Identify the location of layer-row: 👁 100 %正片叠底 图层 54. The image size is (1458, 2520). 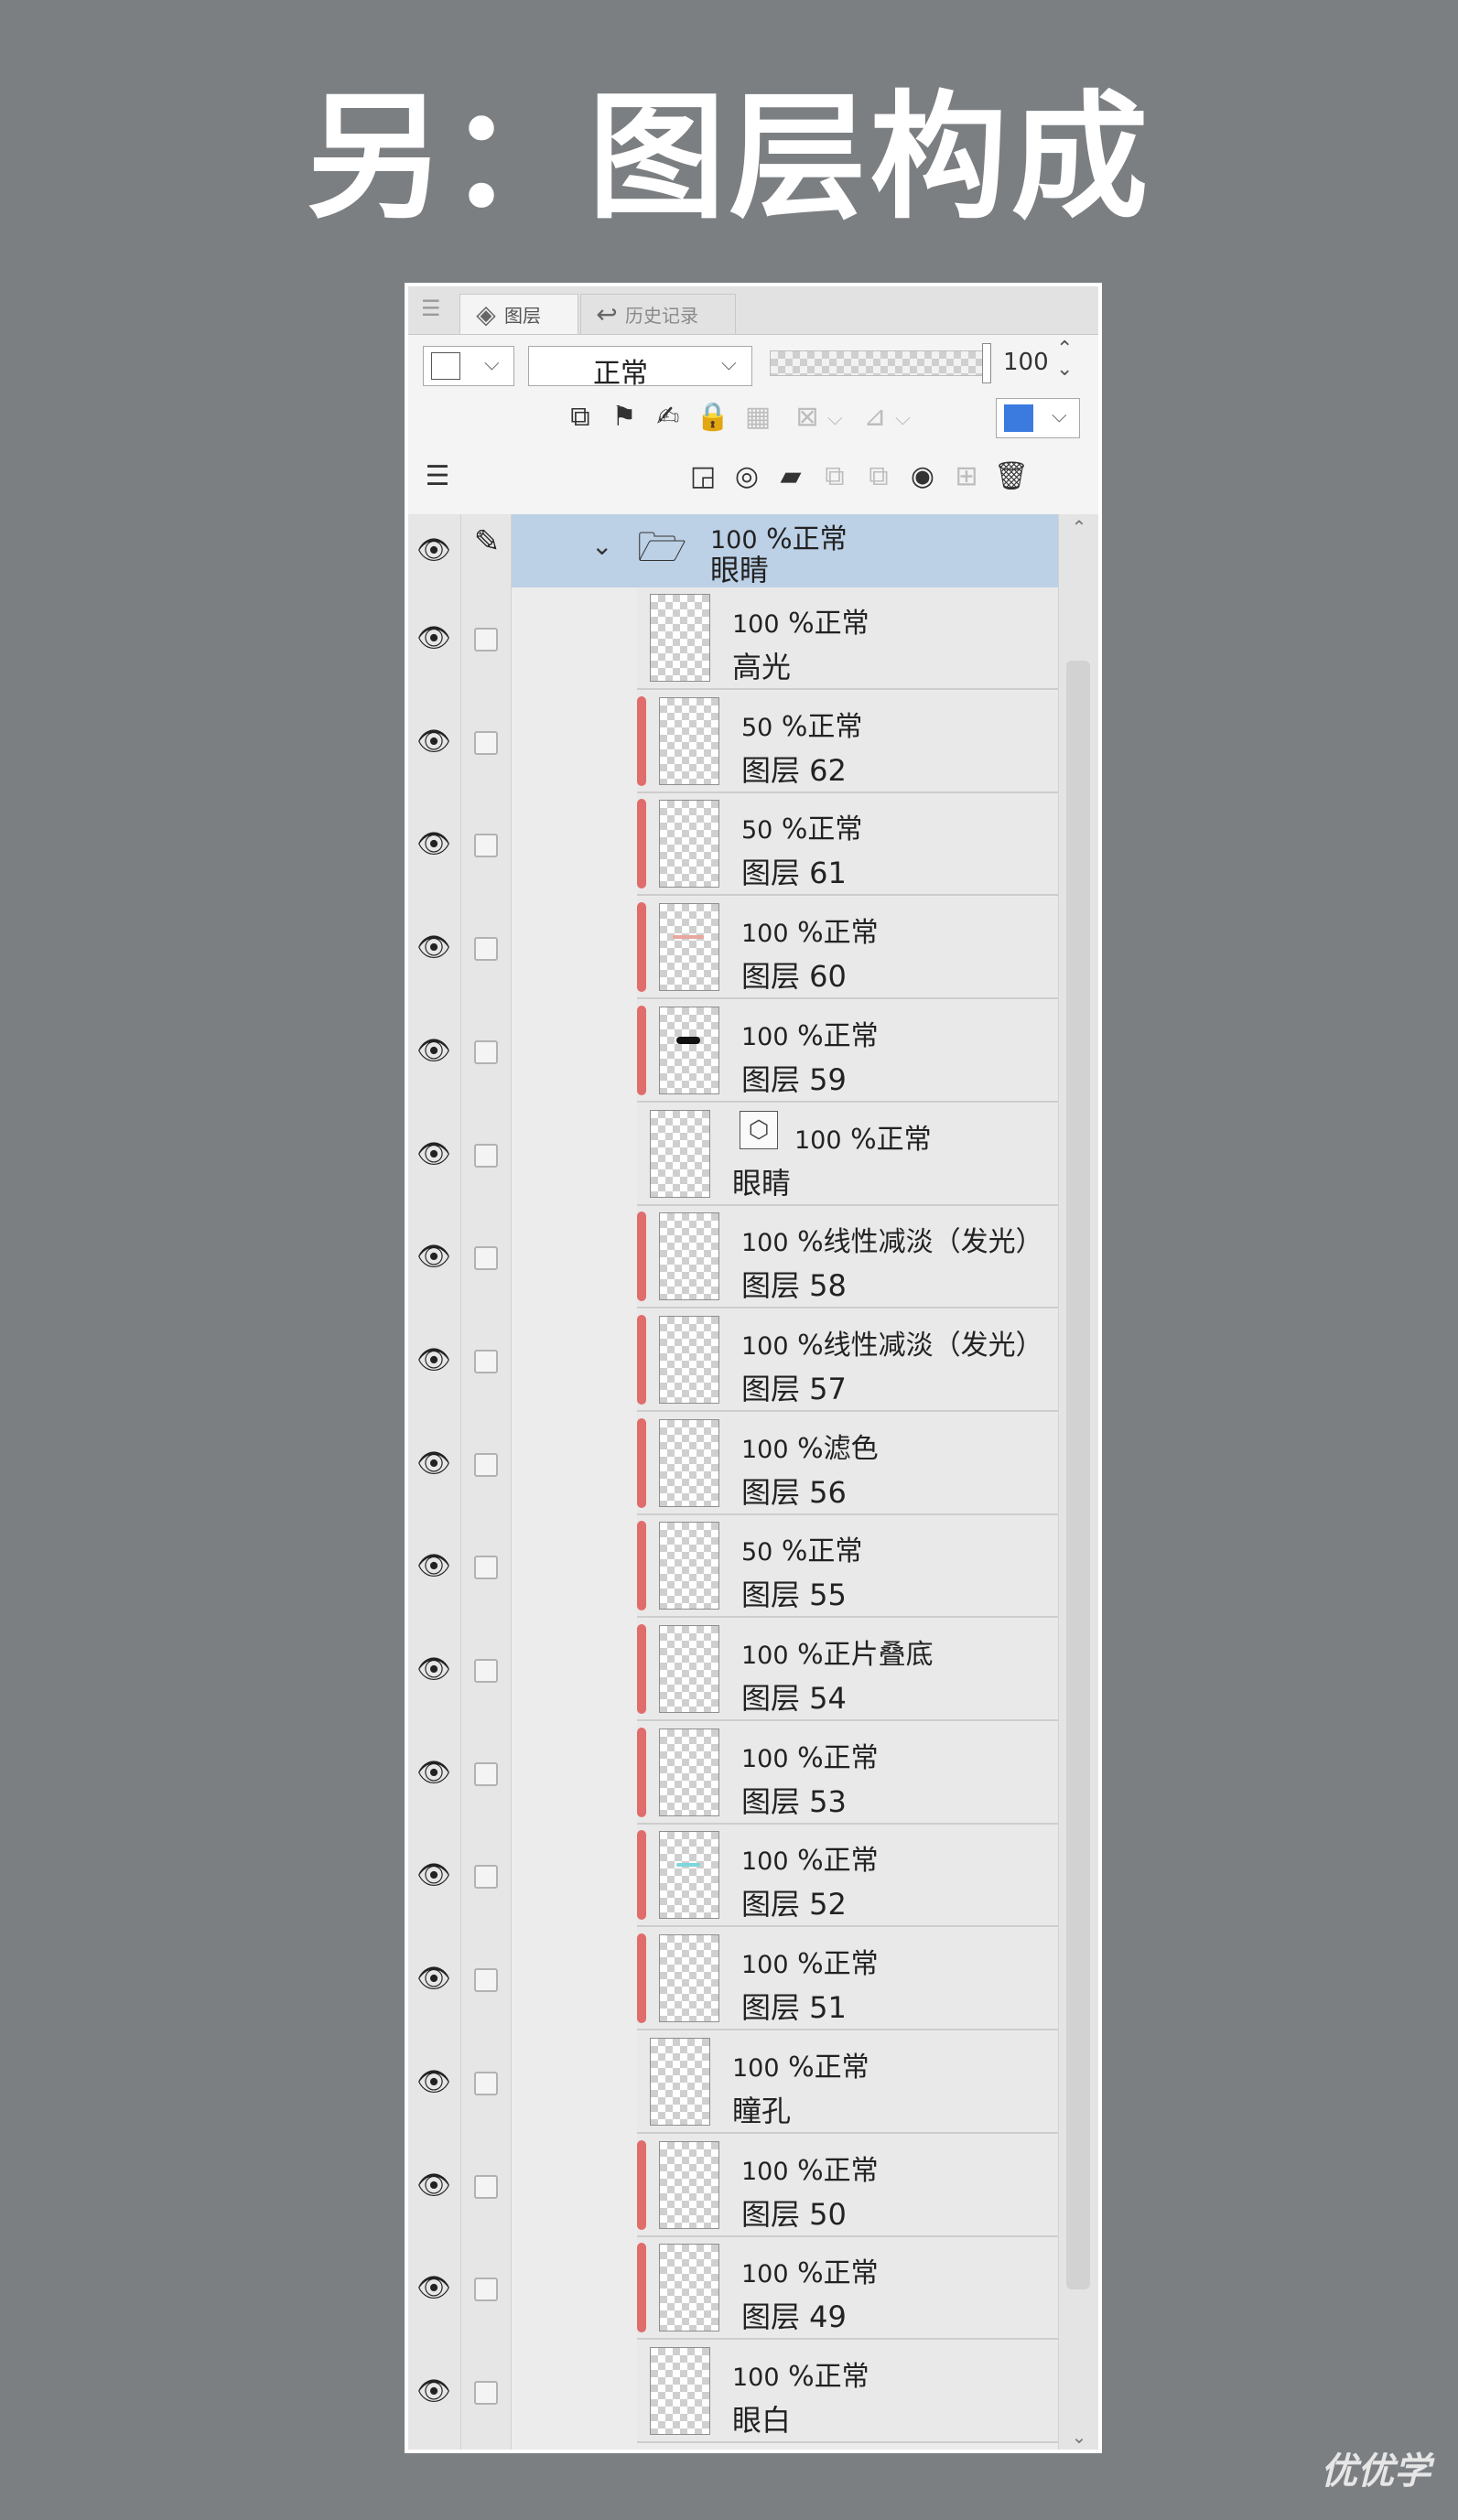
(733, 1670).